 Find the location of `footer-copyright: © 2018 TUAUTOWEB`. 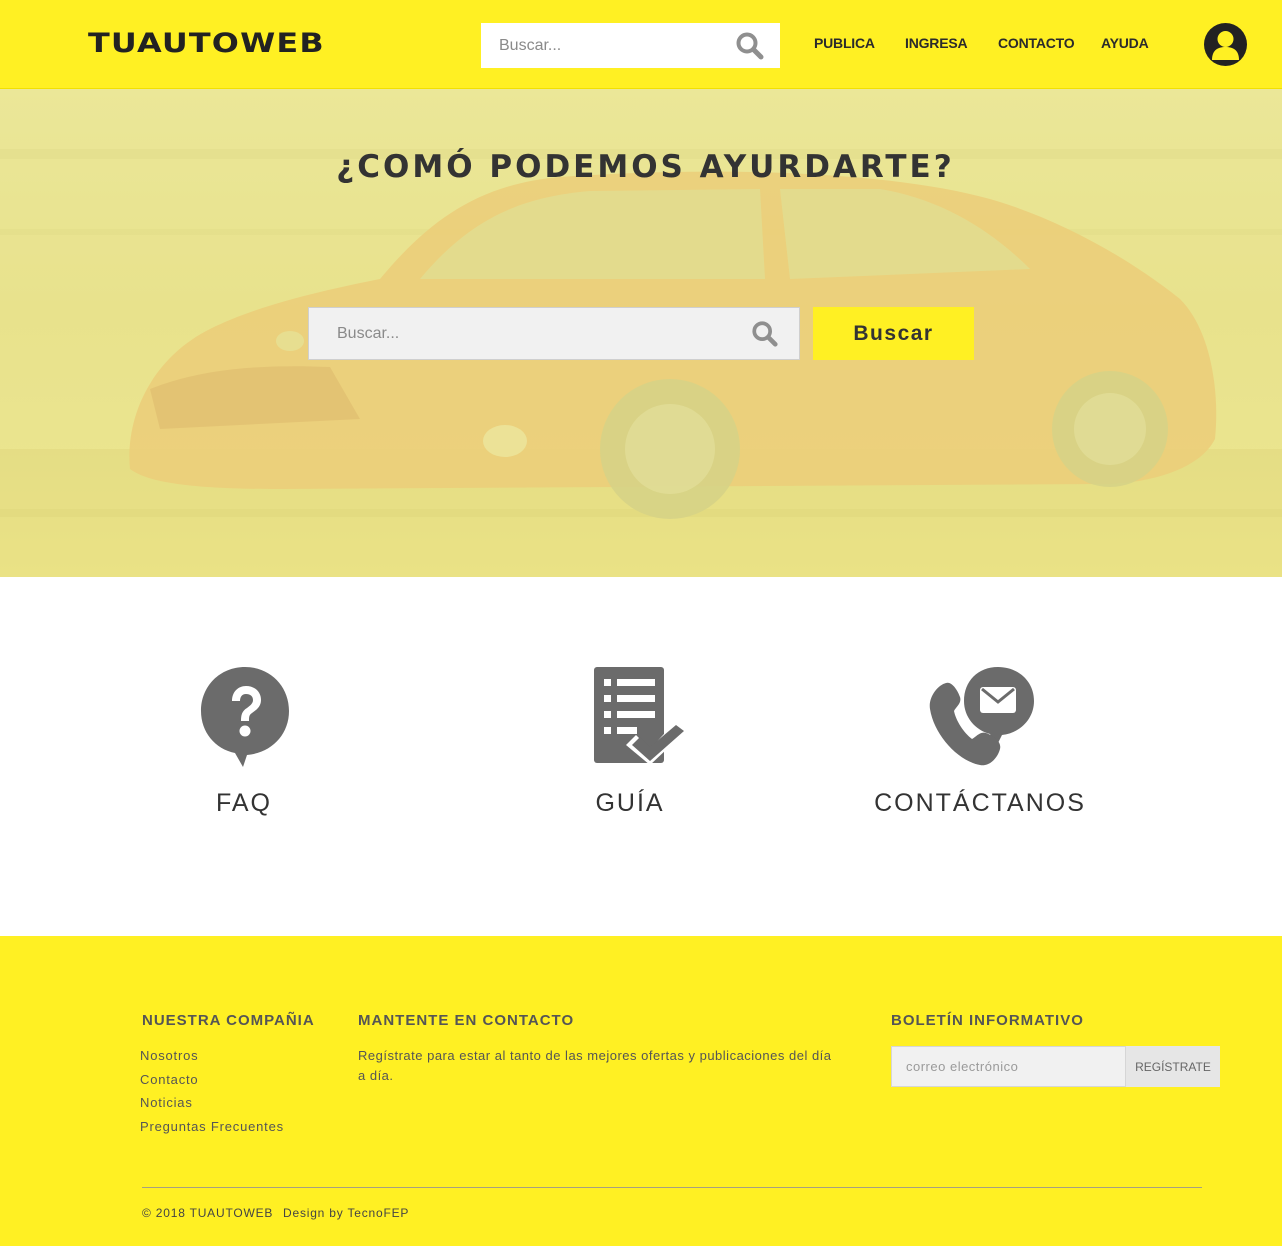

footer-copyright: © 2018 TUAUTOWEB is located at coordinates (208, 1213).